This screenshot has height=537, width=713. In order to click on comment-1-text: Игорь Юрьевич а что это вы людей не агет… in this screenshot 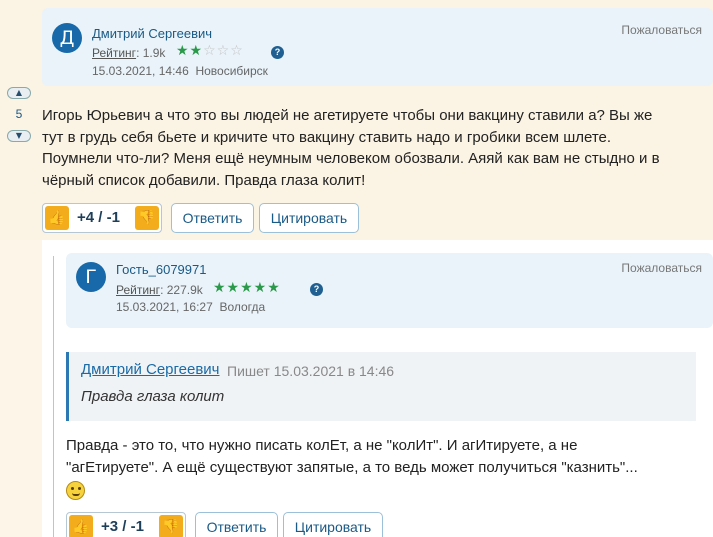, I will do `click(351, 148)`.